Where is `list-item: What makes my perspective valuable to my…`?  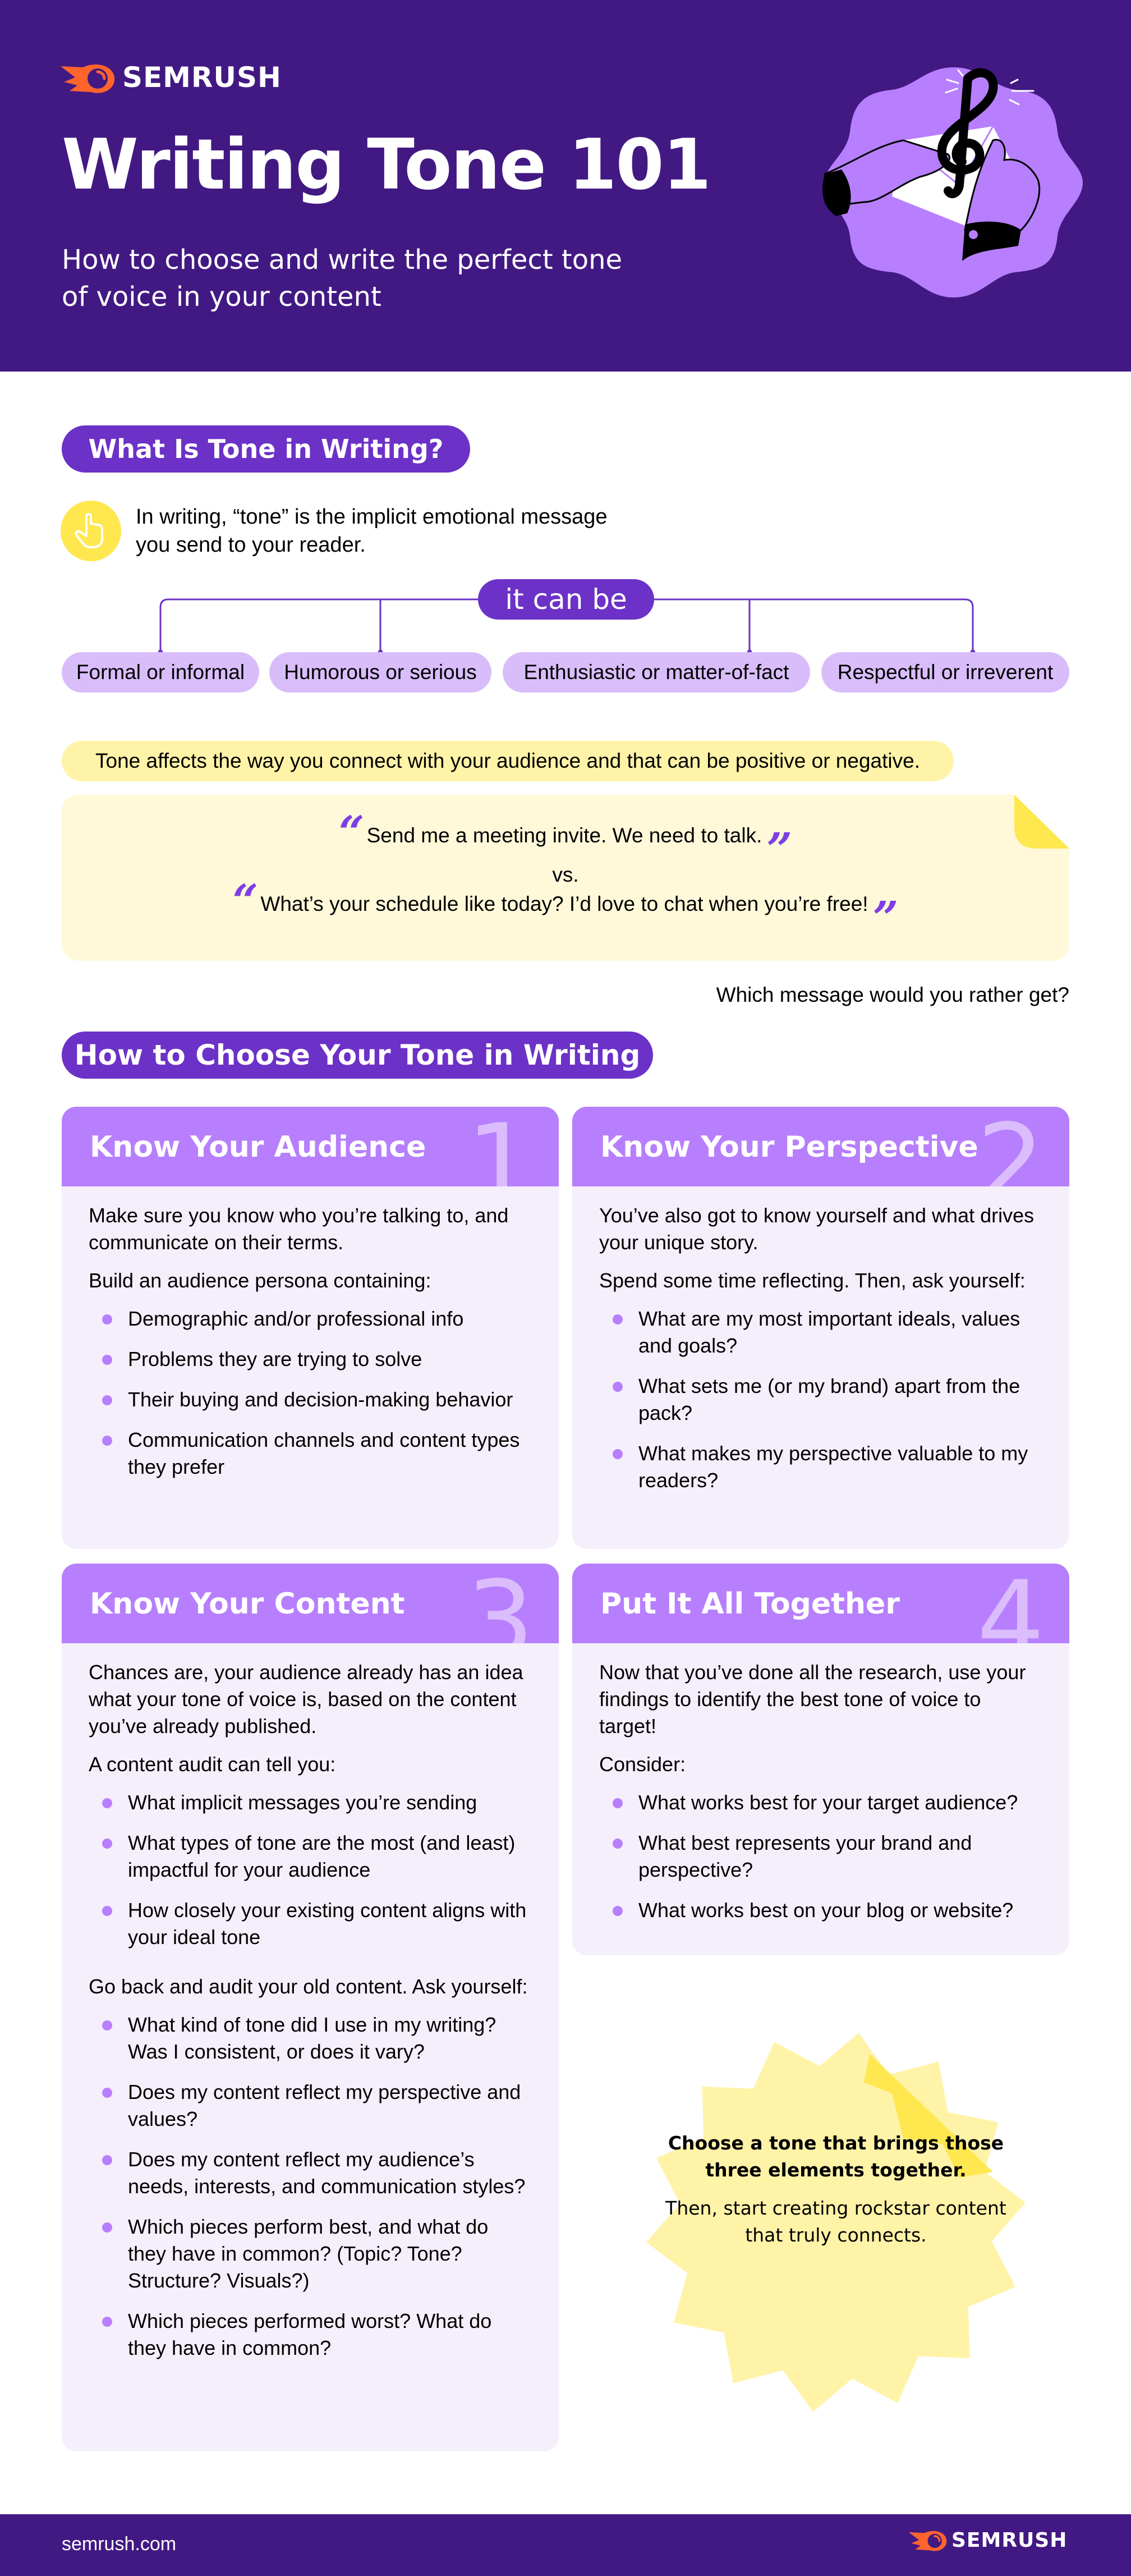
list-item: What makes my perspective valuable to my… is located at coordinates (821, 1467).